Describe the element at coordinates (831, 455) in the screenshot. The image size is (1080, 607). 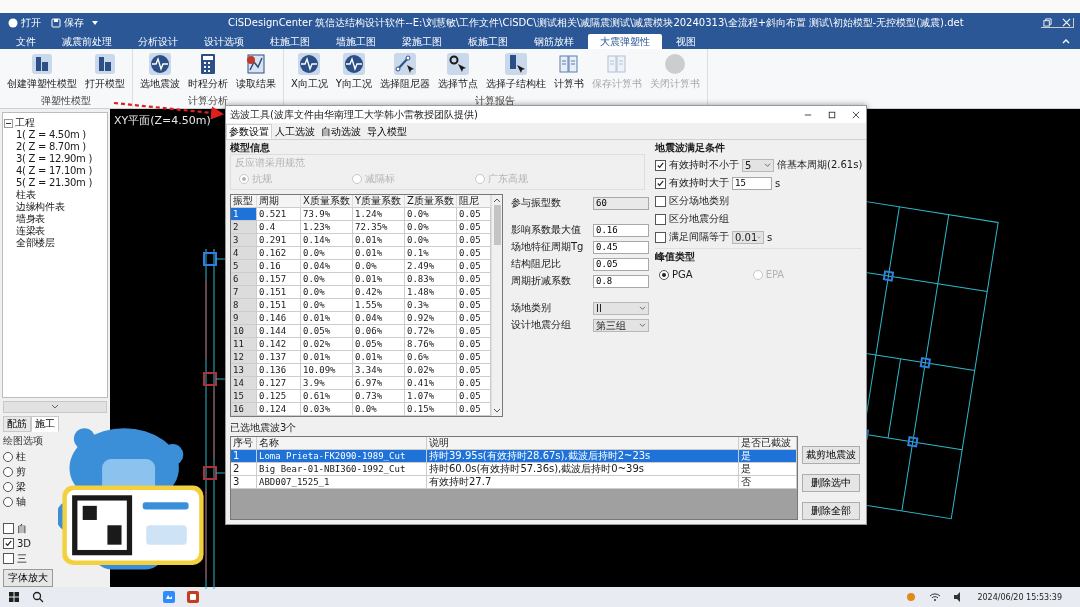
I see `dialog-button: 裁剪地震波` at that location.